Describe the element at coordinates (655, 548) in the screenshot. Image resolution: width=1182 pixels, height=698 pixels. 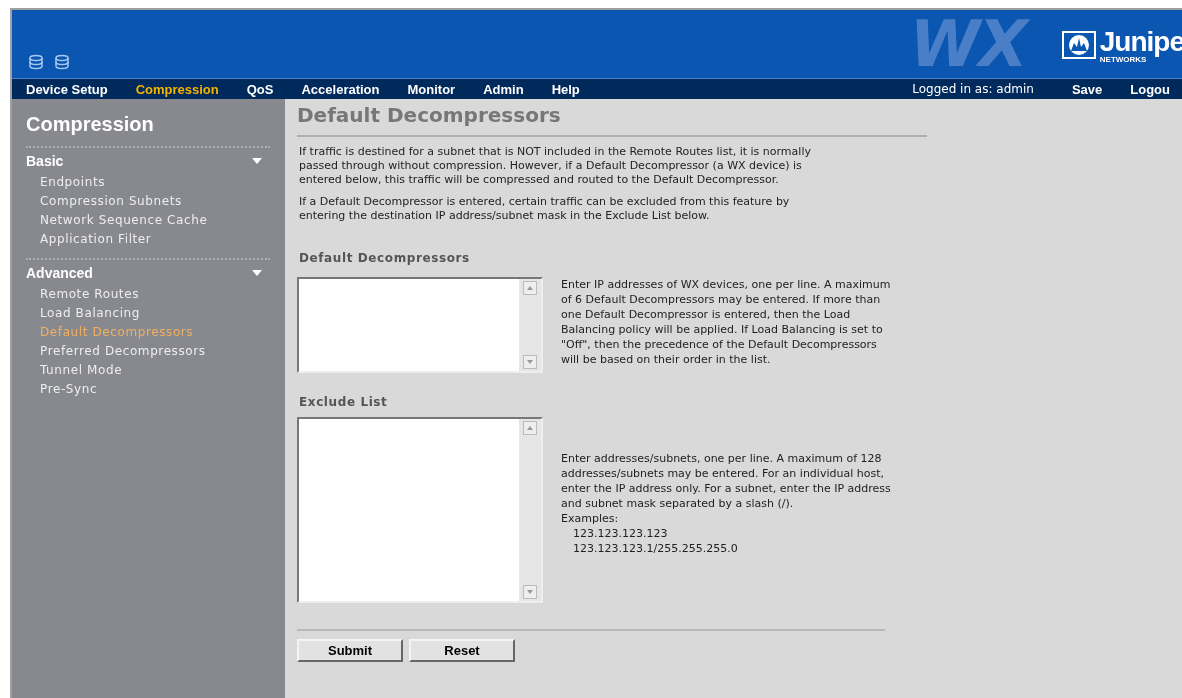
I see `example-text: 123.123.123.1/255.255.255.0` at that location.